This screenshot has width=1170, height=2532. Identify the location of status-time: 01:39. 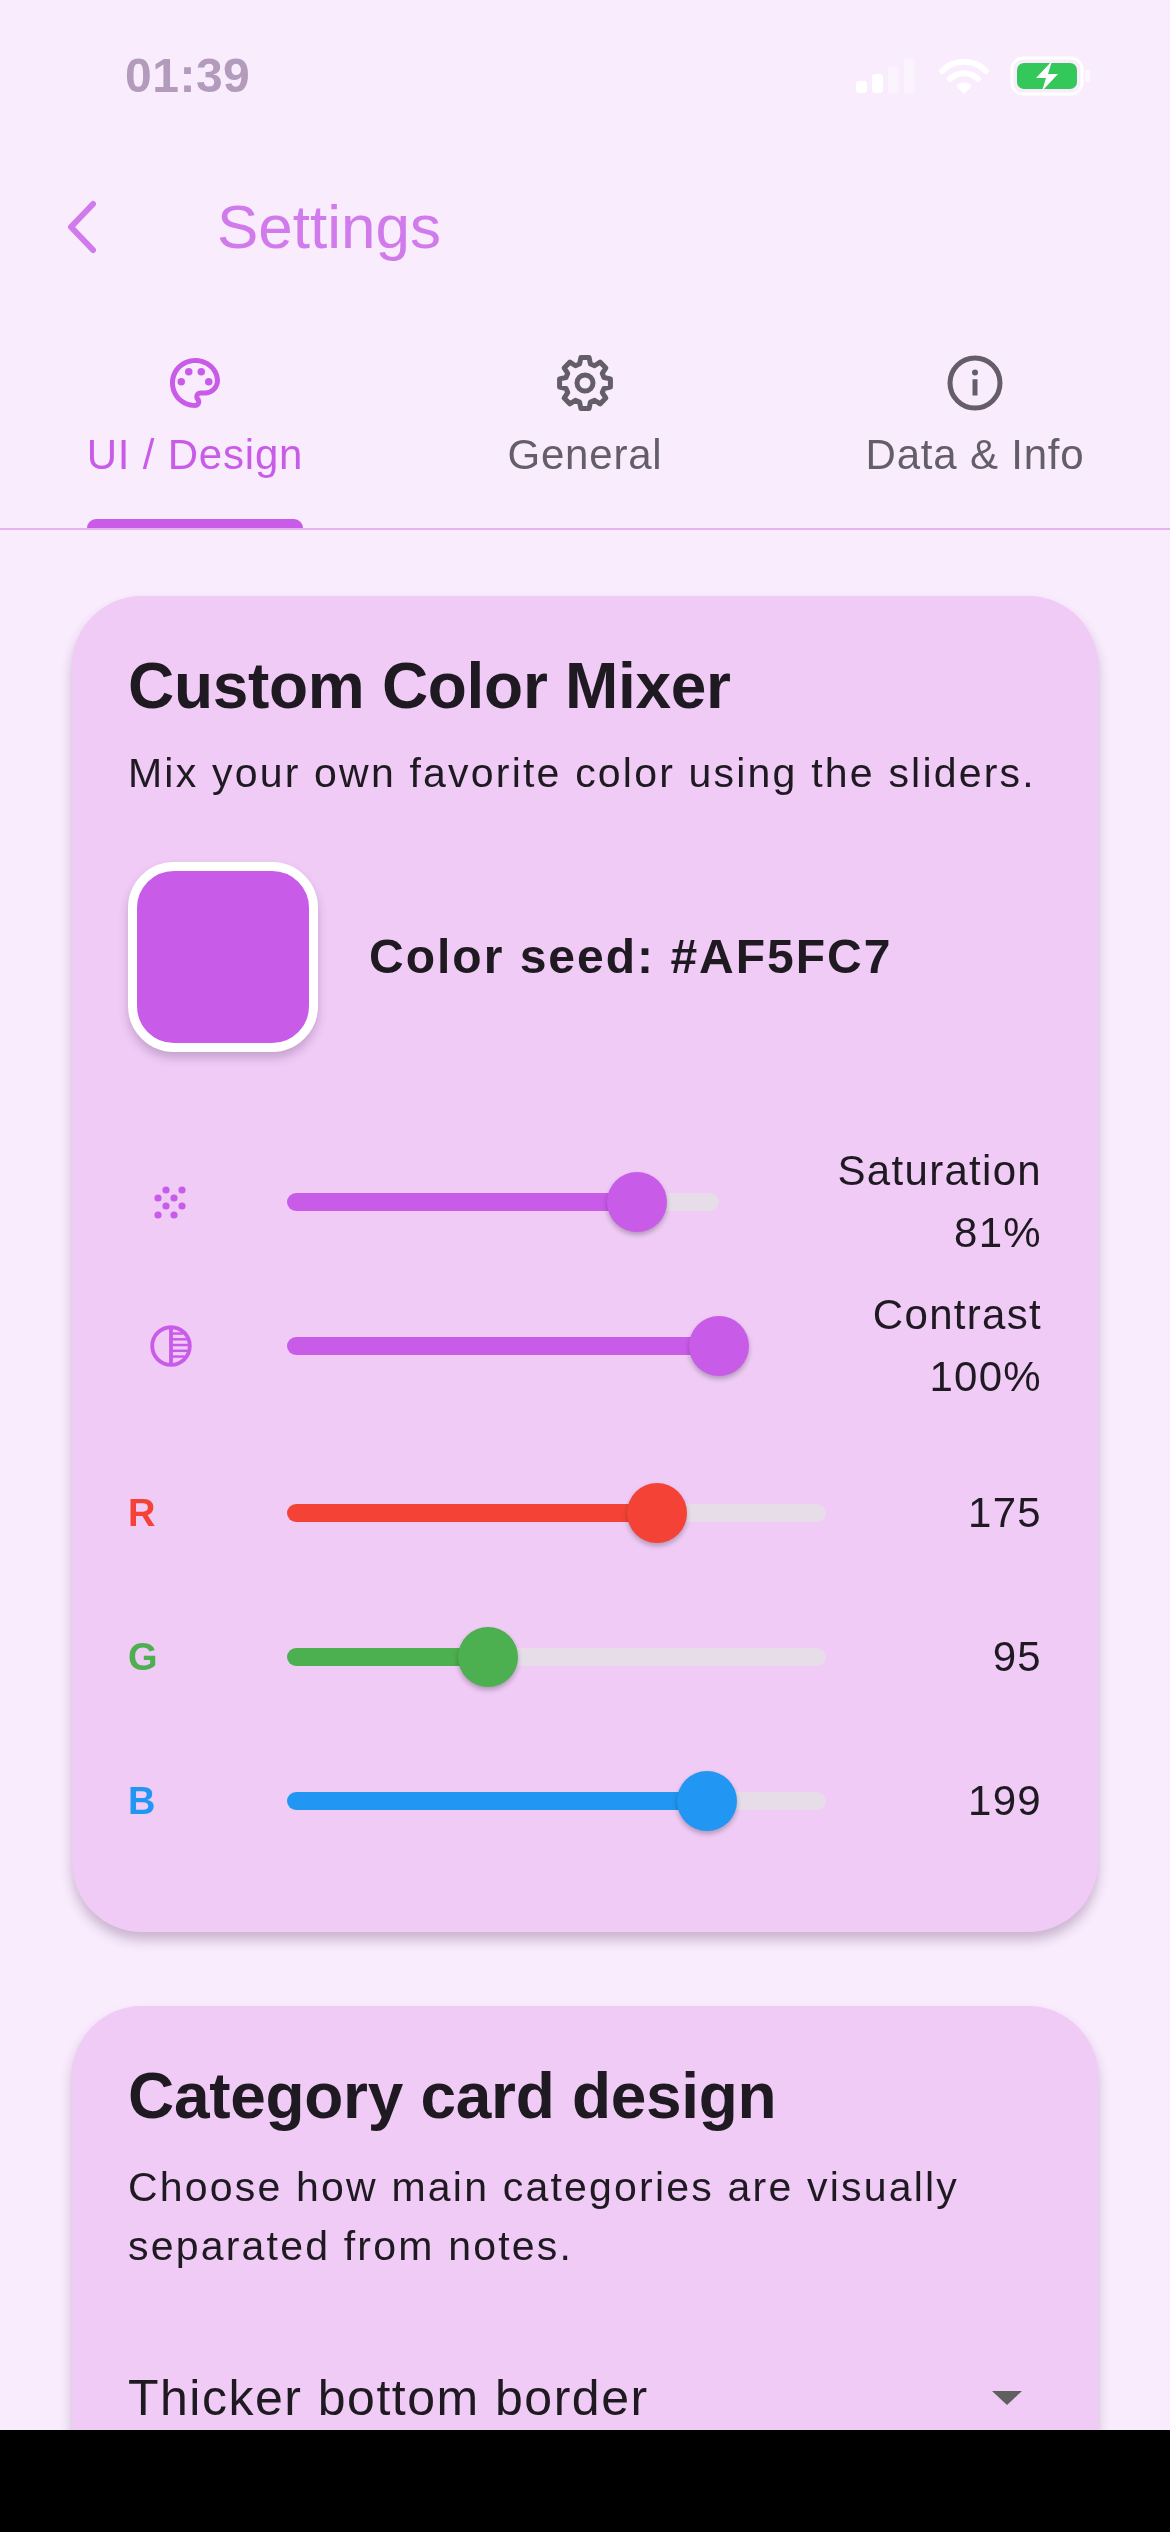
(188, 76).